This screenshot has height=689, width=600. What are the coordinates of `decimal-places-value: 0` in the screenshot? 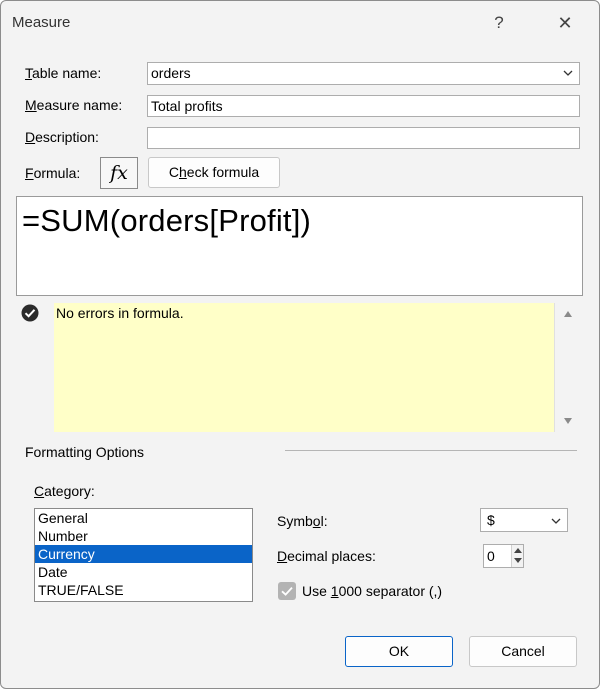 It's located at (491, 556).